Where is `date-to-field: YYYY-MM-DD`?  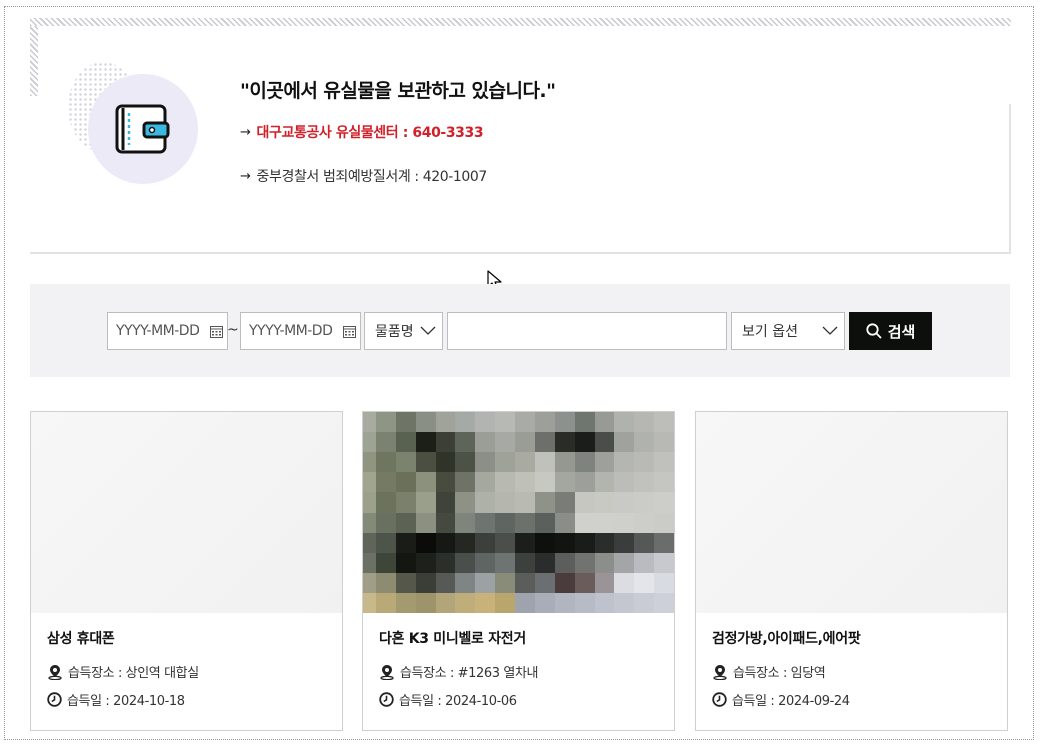 date-to-field: YYYY-MM-DD is located at coordinates (300, 331).